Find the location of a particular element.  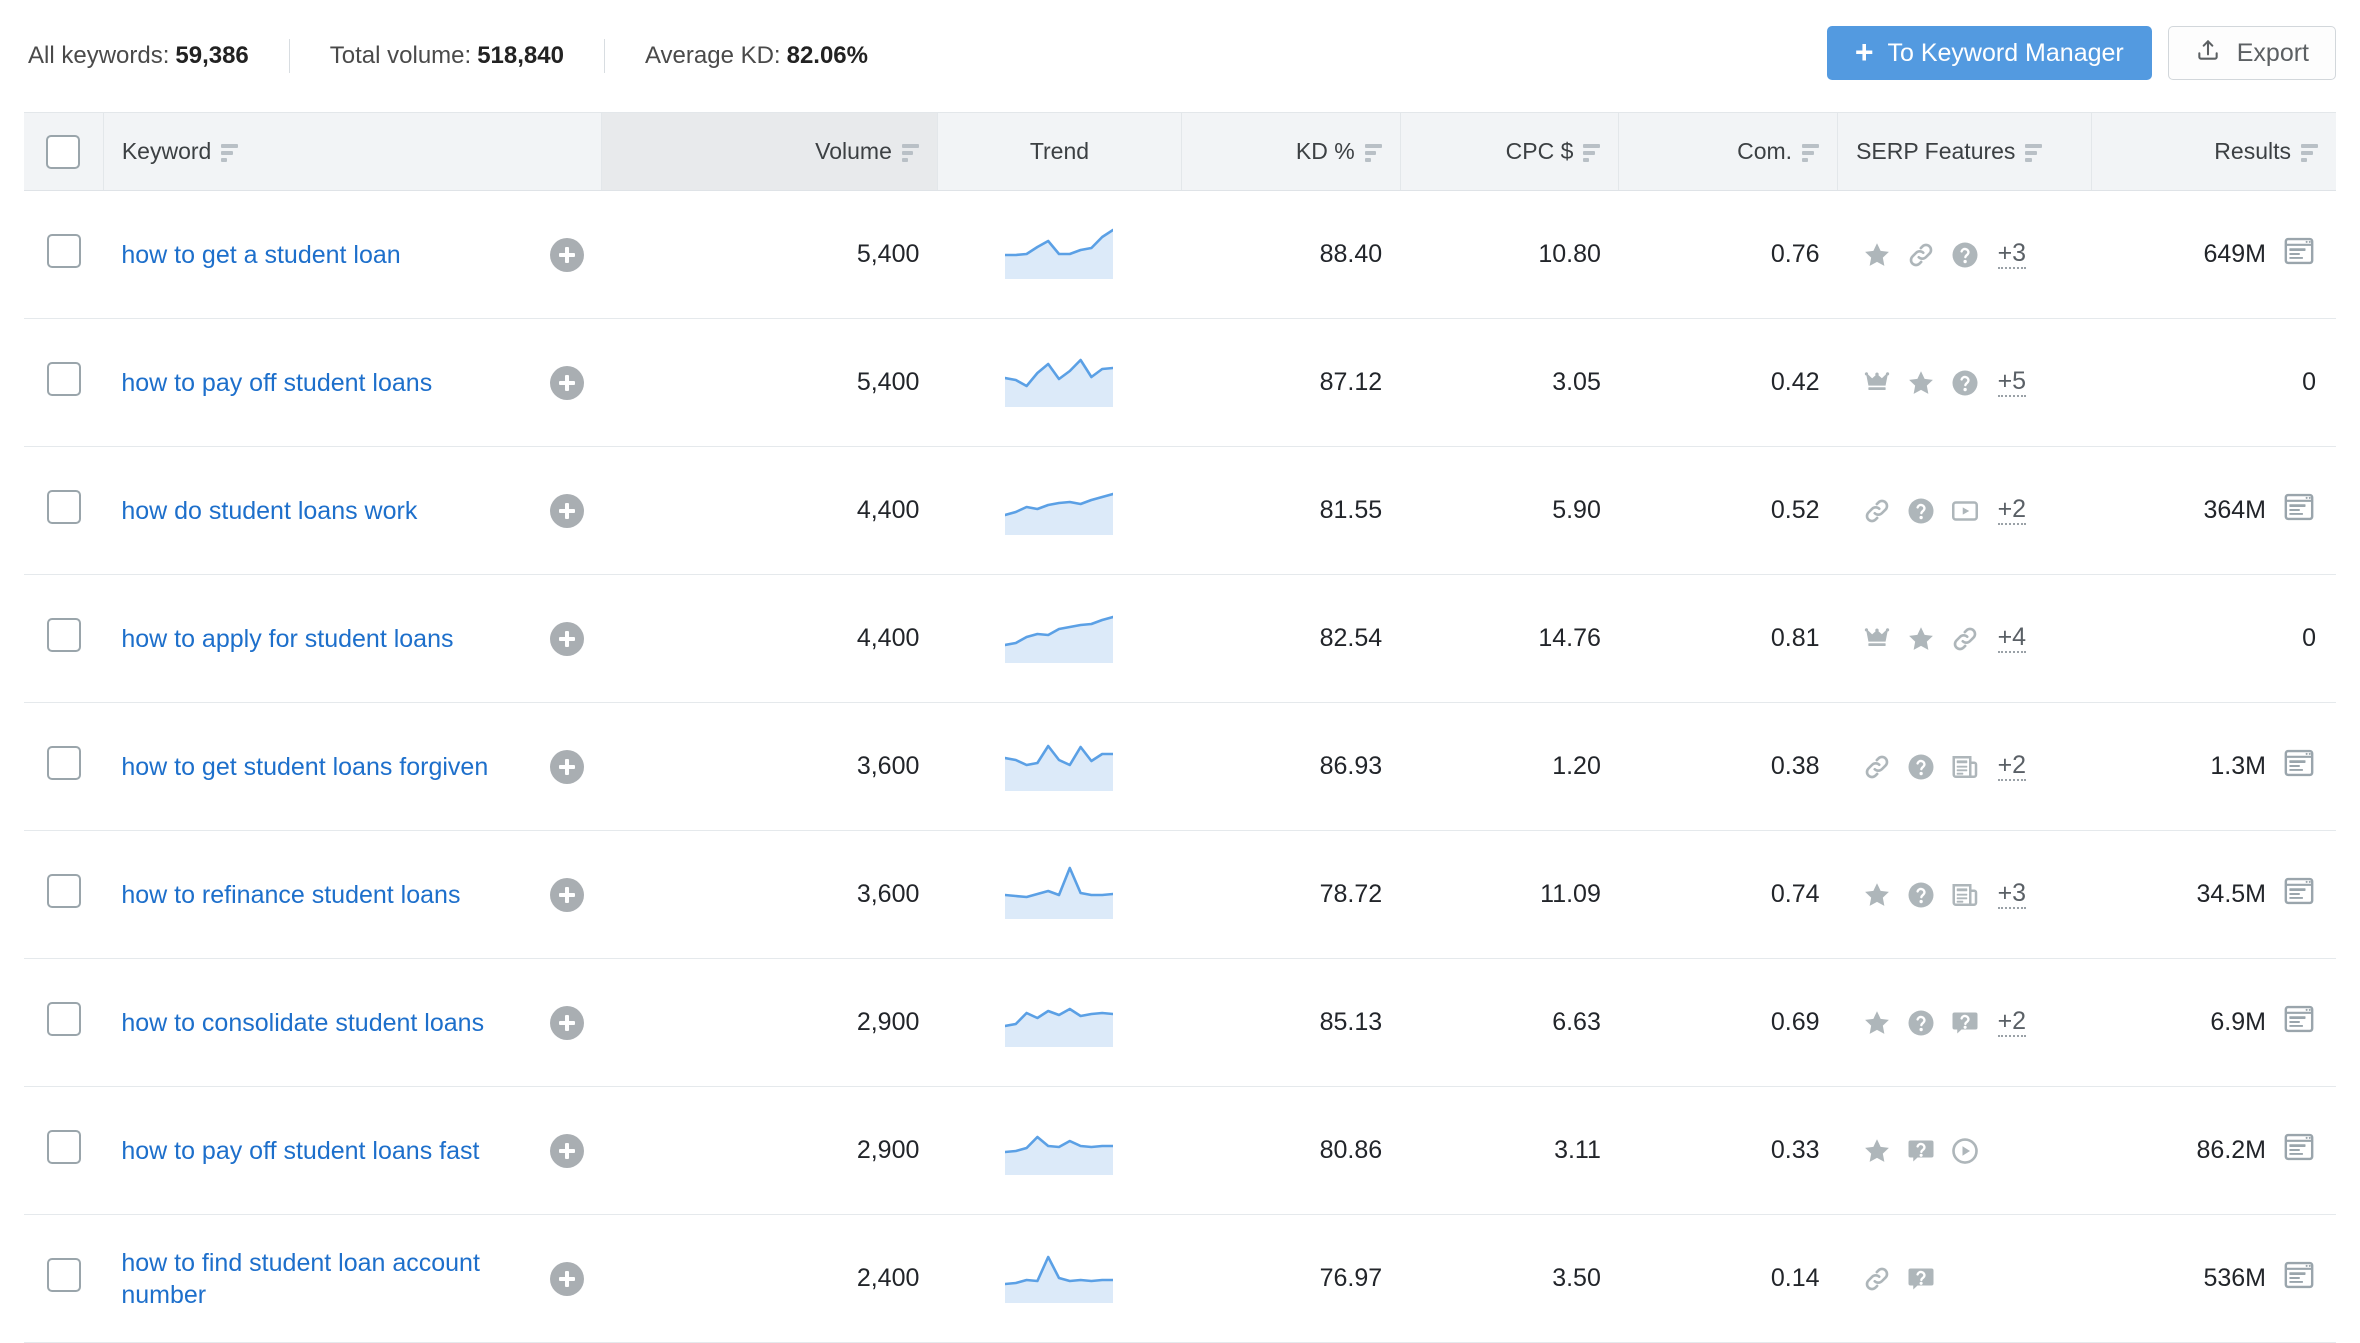

kd-cell: 82.54 is located at coordinates (1291, 638).